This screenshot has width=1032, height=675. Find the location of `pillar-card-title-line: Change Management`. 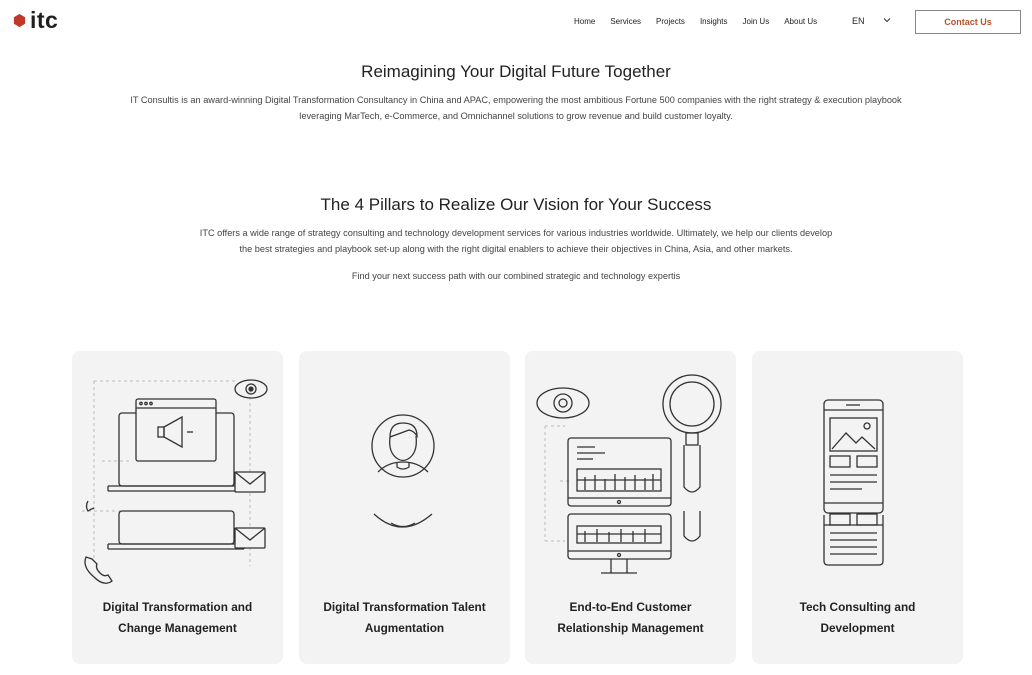

pillar-card-title-line: Change Management is located at coordinates (177, 628).